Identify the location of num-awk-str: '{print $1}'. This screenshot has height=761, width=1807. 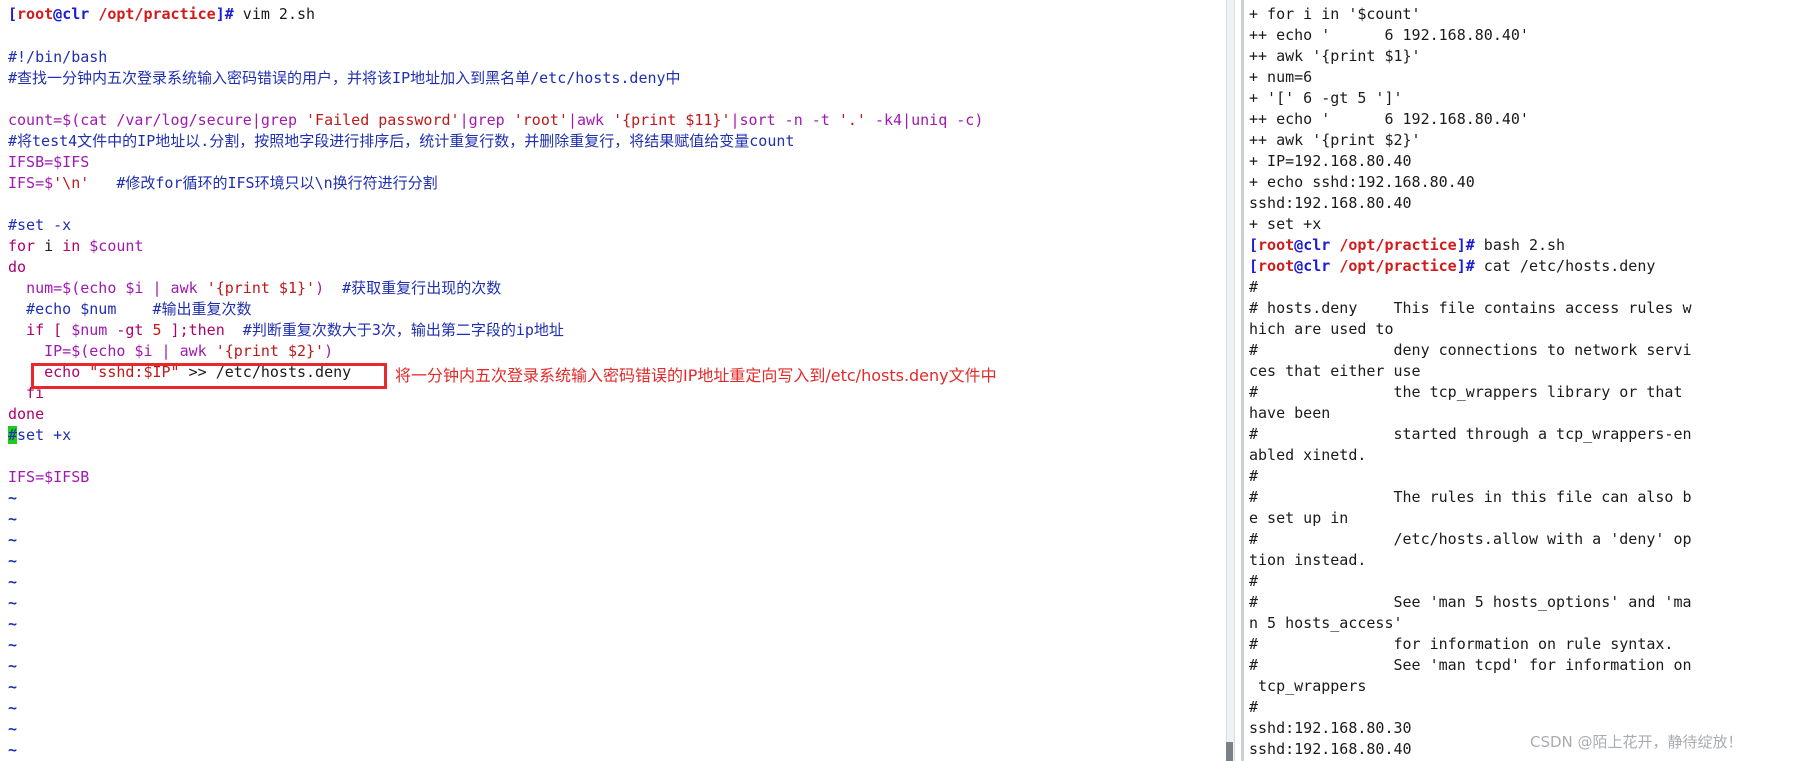
(261, 288).